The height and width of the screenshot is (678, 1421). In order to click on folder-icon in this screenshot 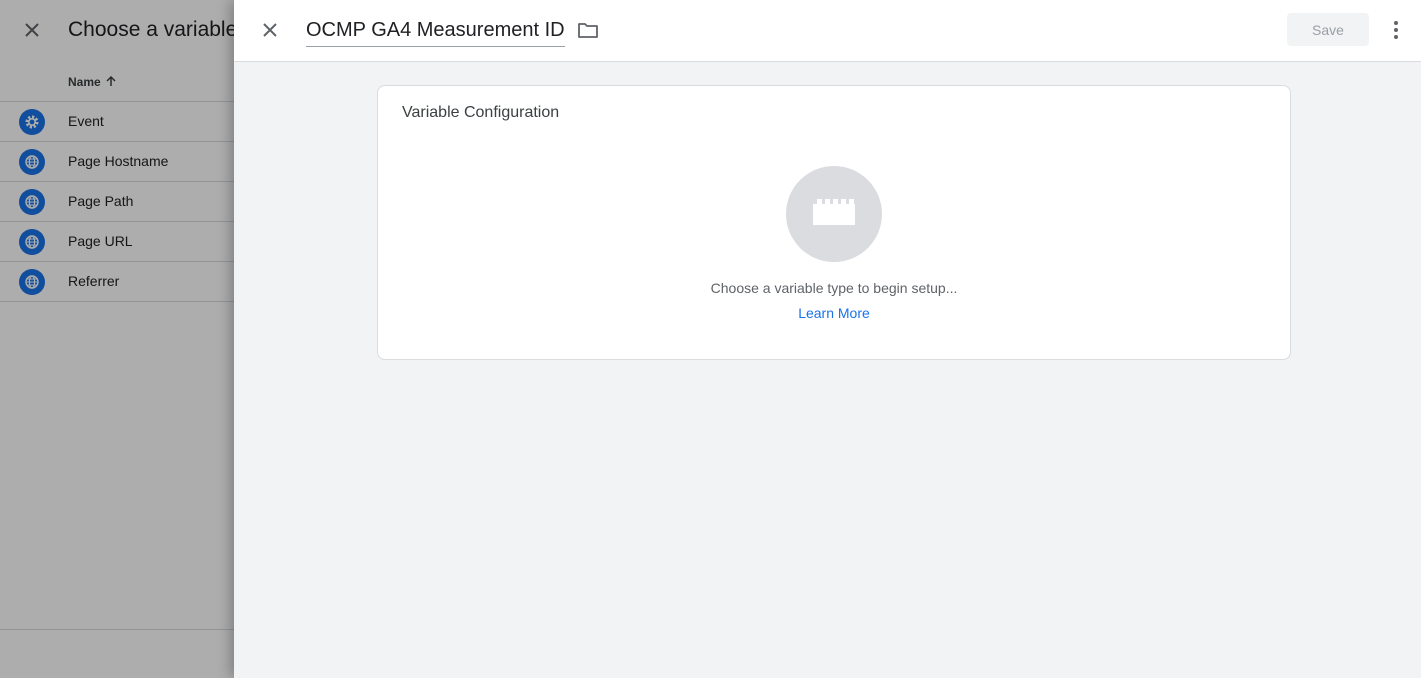, I will do `click(588, 30)`.